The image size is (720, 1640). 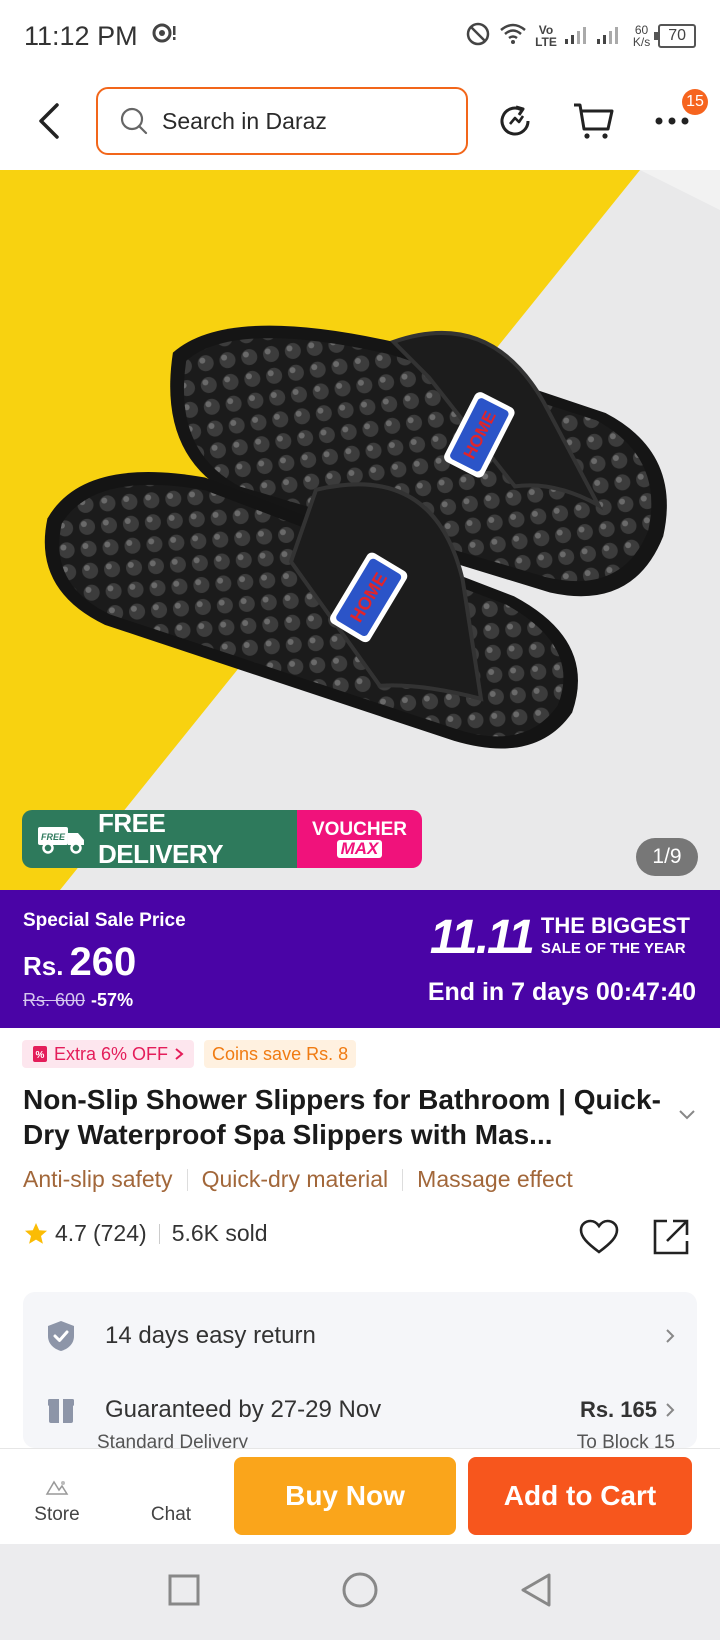 I want to click on home-button, so click(x=360, y=1592).